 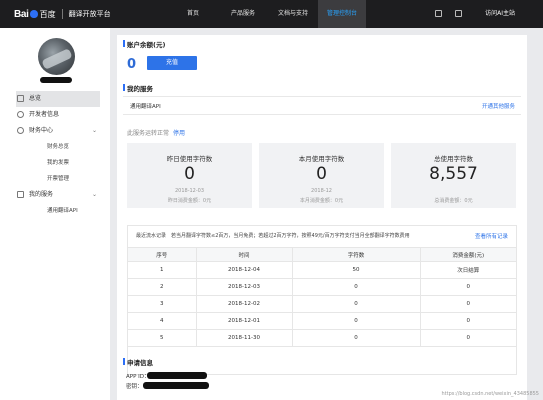 I want to click on table-row: 5 2018-11-30 0 0, so click(x=322, y=338).